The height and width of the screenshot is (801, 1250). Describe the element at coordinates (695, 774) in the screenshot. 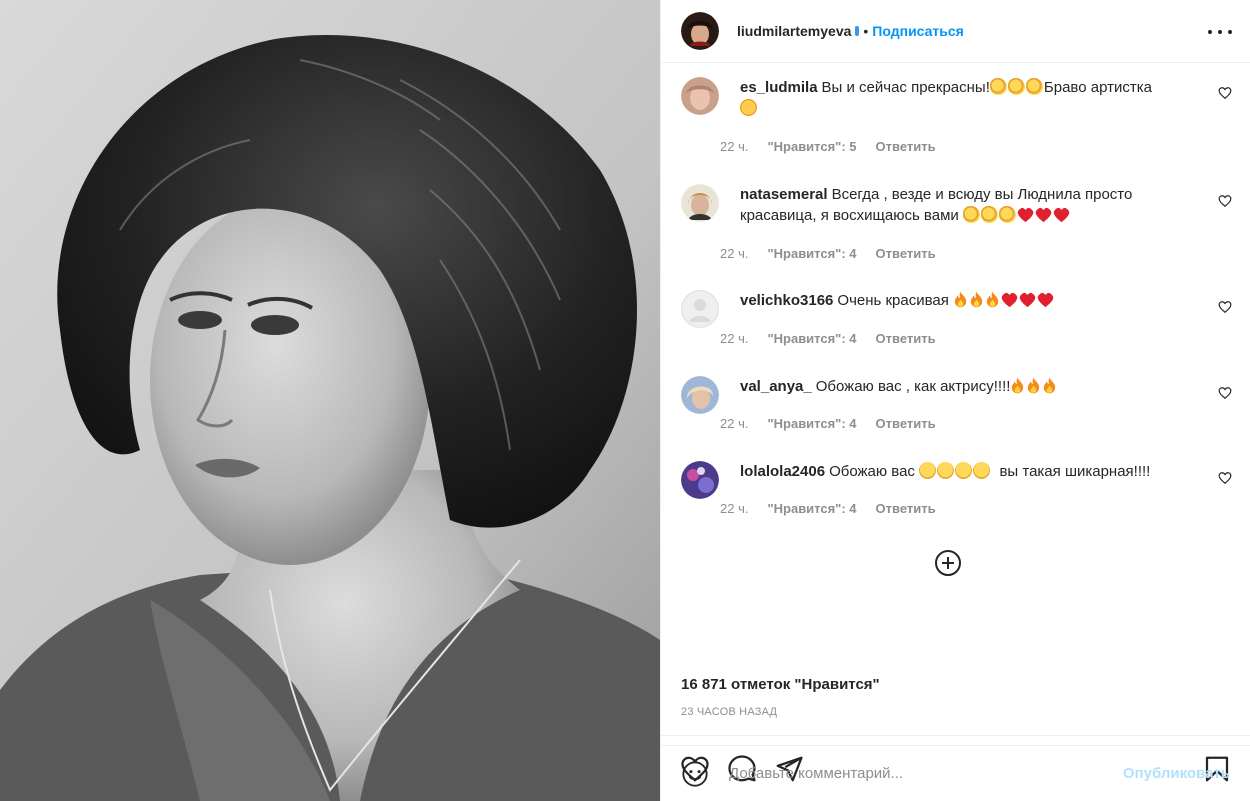

I see `smile-icon` at that location.